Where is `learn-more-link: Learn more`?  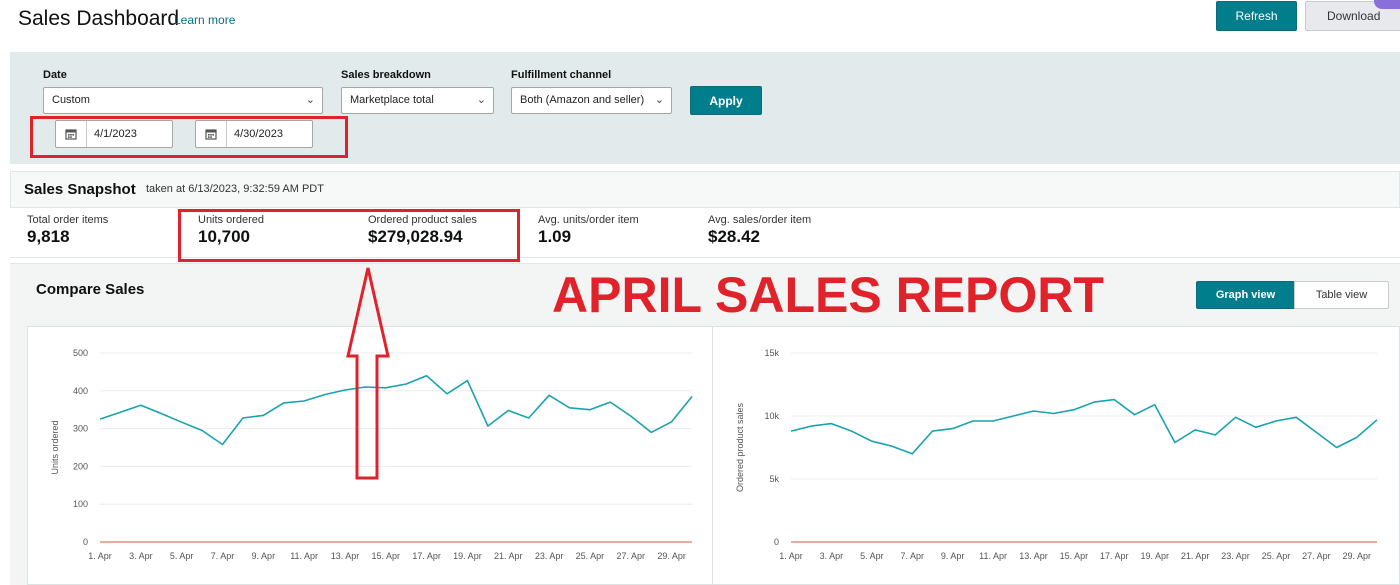 learn-more-link: Learn more is located at coordinates (204, 20).